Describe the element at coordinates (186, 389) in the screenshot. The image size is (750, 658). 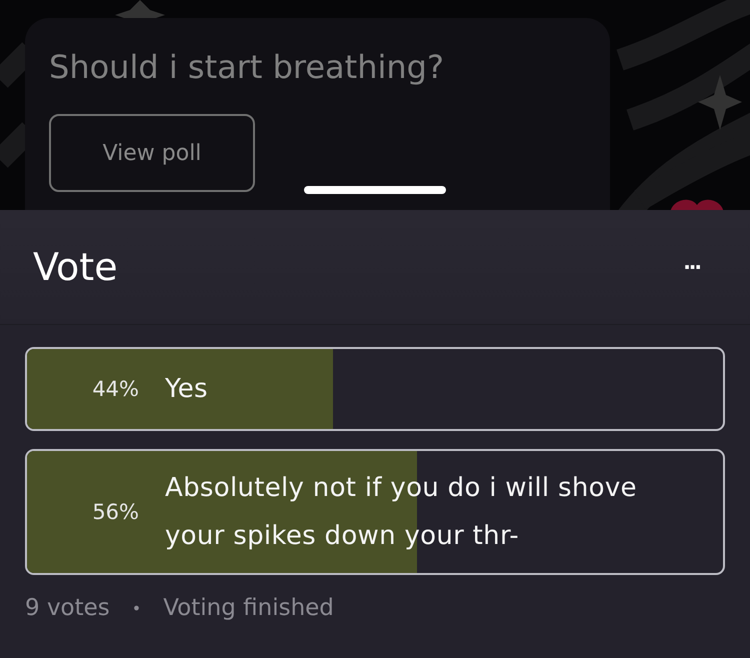
I see `option-label: Yes` at that location.